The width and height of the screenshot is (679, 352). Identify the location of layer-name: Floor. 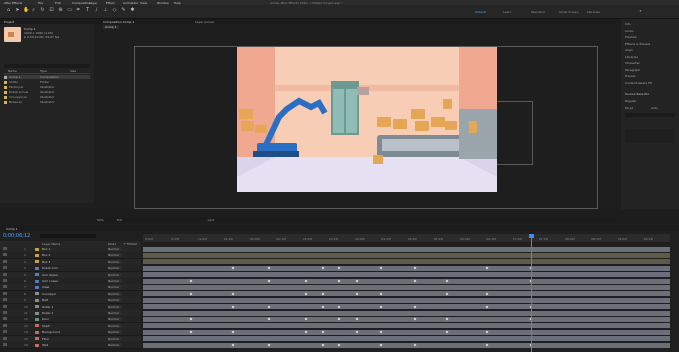
(45, 339).